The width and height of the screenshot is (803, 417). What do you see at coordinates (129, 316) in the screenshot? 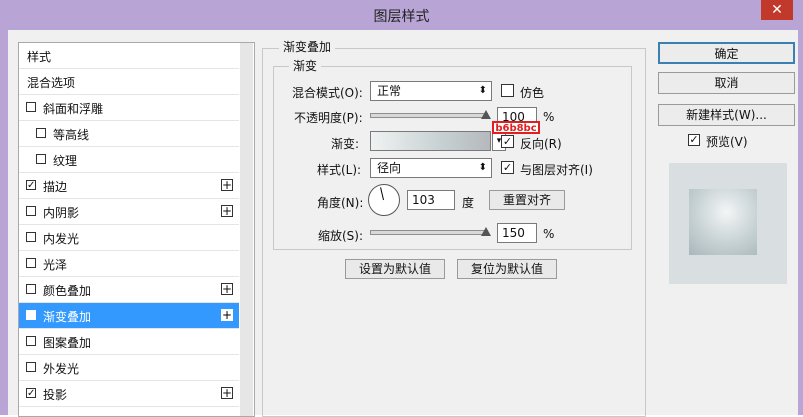
I see `style-list-item: ✓ 渐变叠加 +` at bounding box center [129, 316].